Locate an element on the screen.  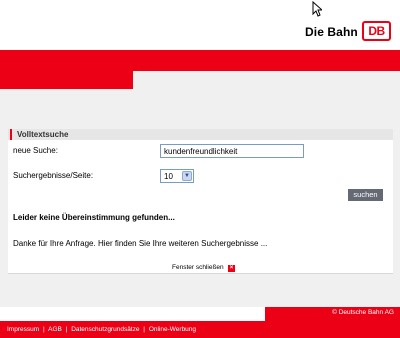
header-grey-strip is located at coordinates (266, 80).